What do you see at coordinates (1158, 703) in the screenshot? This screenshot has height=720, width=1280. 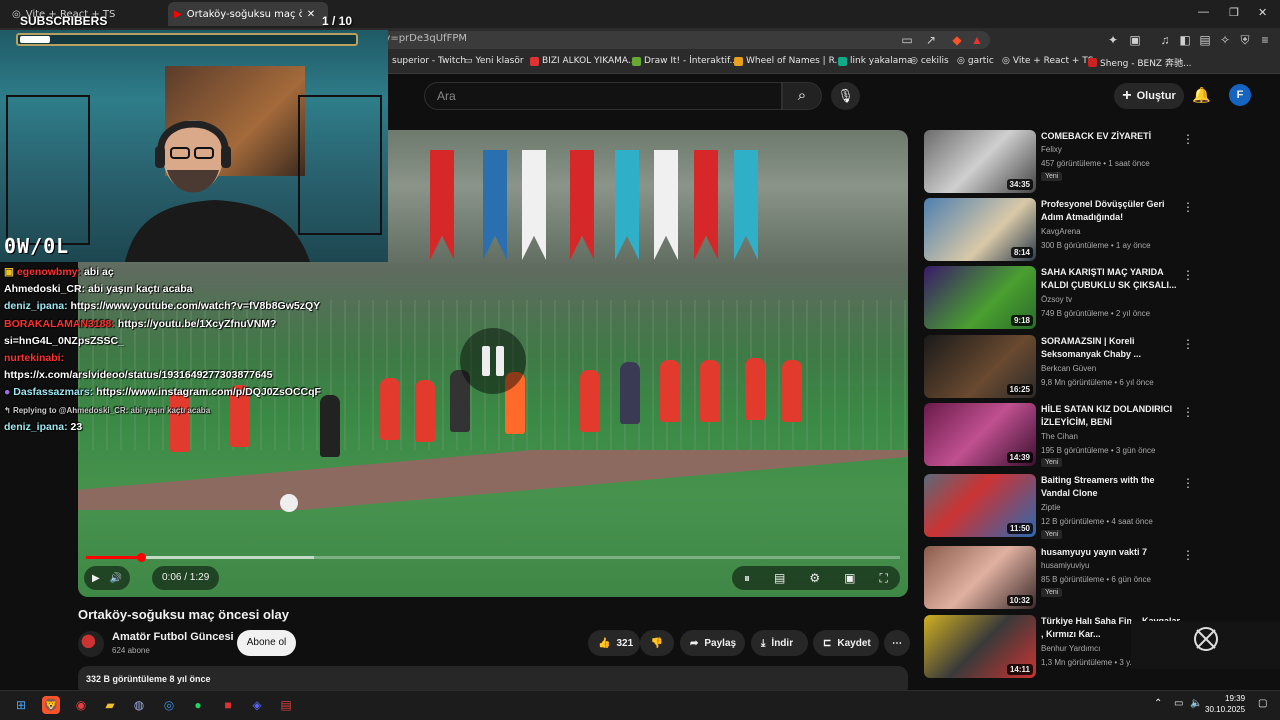 I see `chevron-up-icon: ⌃` at bounding box center [1158, 703].